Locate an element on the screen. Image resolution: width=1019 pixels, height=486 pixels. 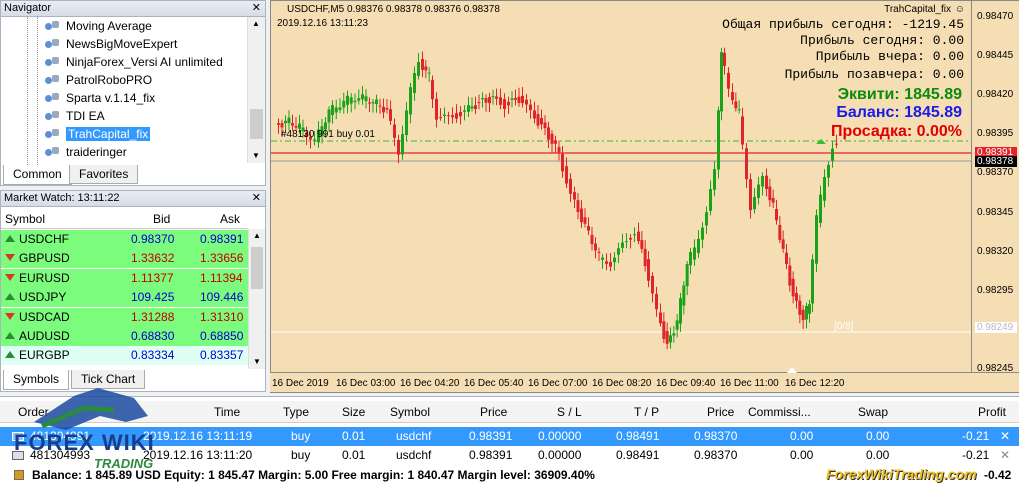
col-sl: S / L is located at coordinates (569, 412).